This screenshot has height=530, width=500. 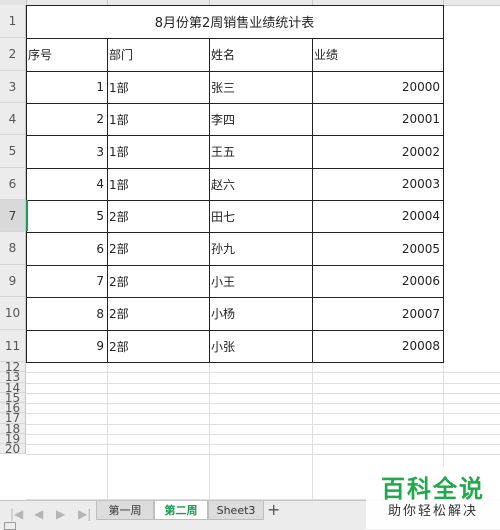 I want to click on cell-index: 7, so click(x=66, y=281).